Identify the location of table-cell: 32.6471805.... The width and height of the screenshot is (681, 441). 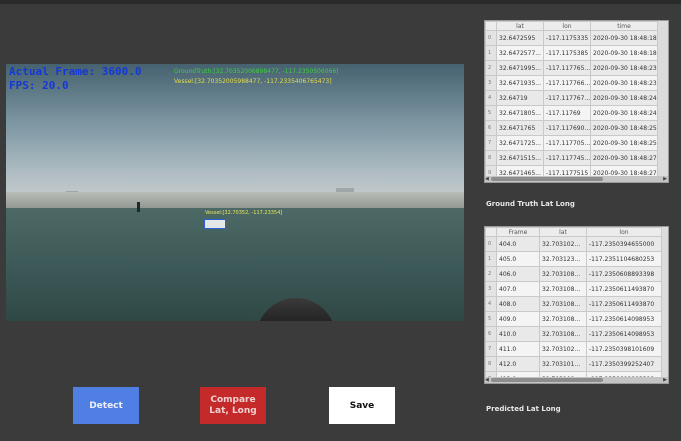
(520, 113).